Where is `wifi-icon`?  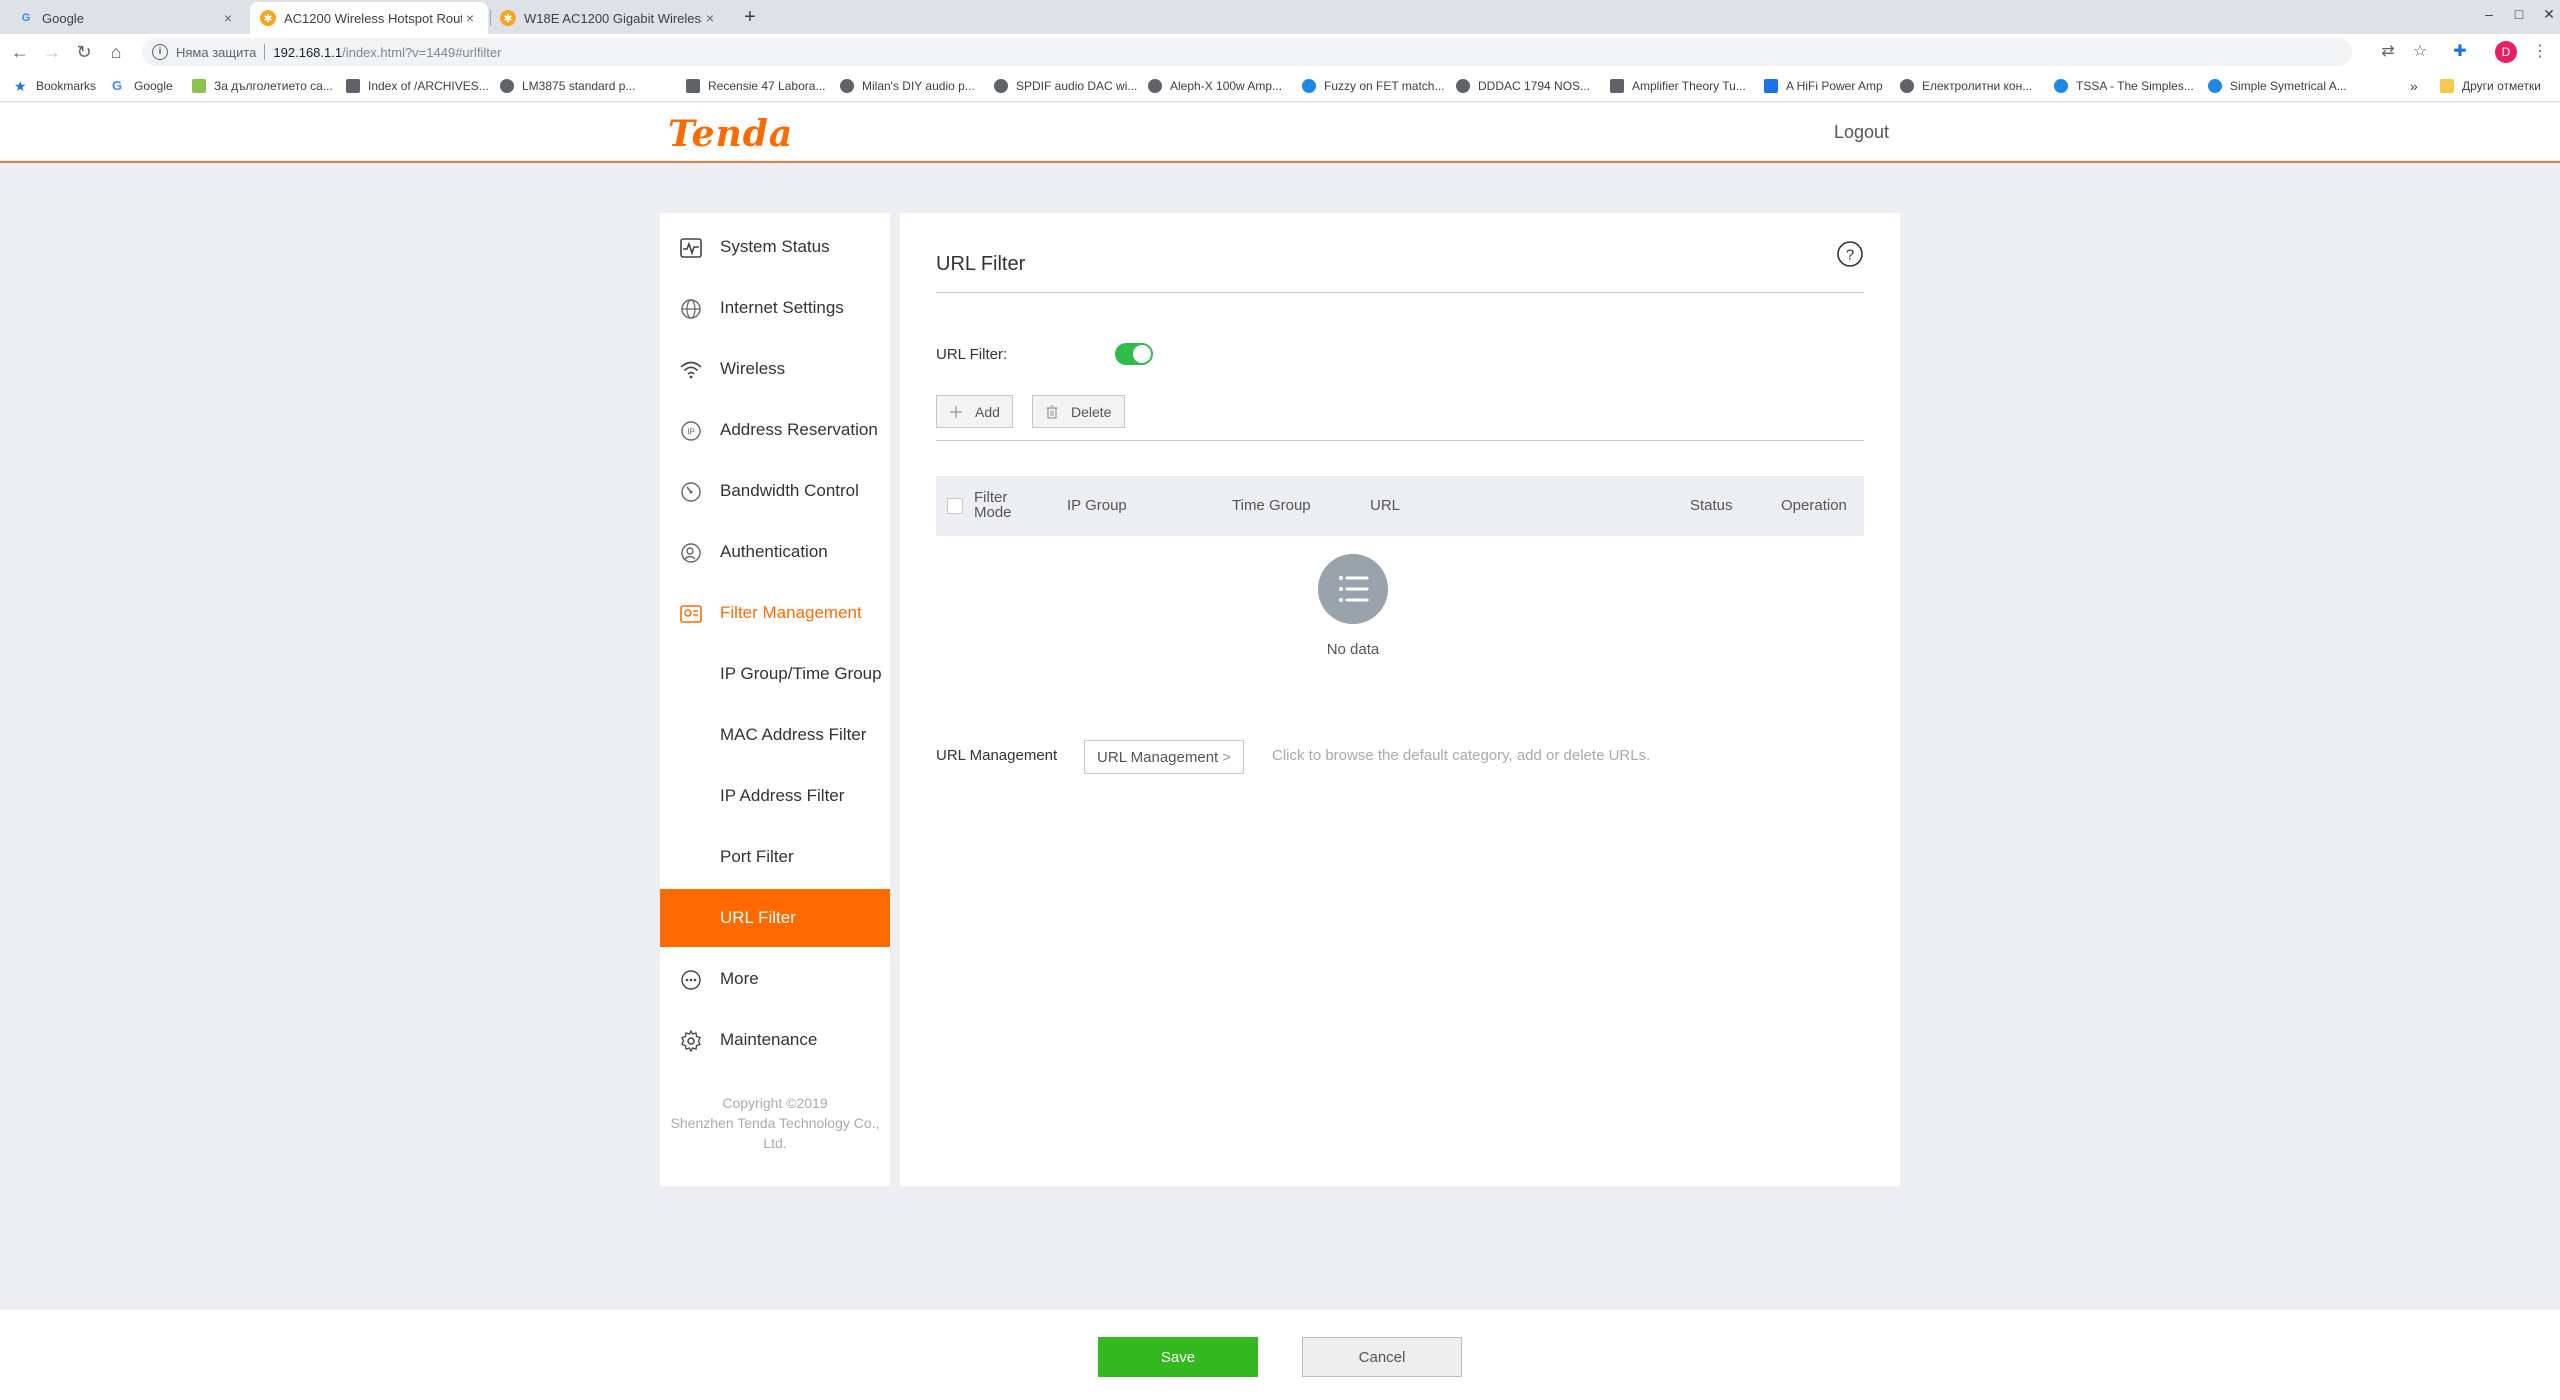 wifi-icon is located at coordinates (691, 370).